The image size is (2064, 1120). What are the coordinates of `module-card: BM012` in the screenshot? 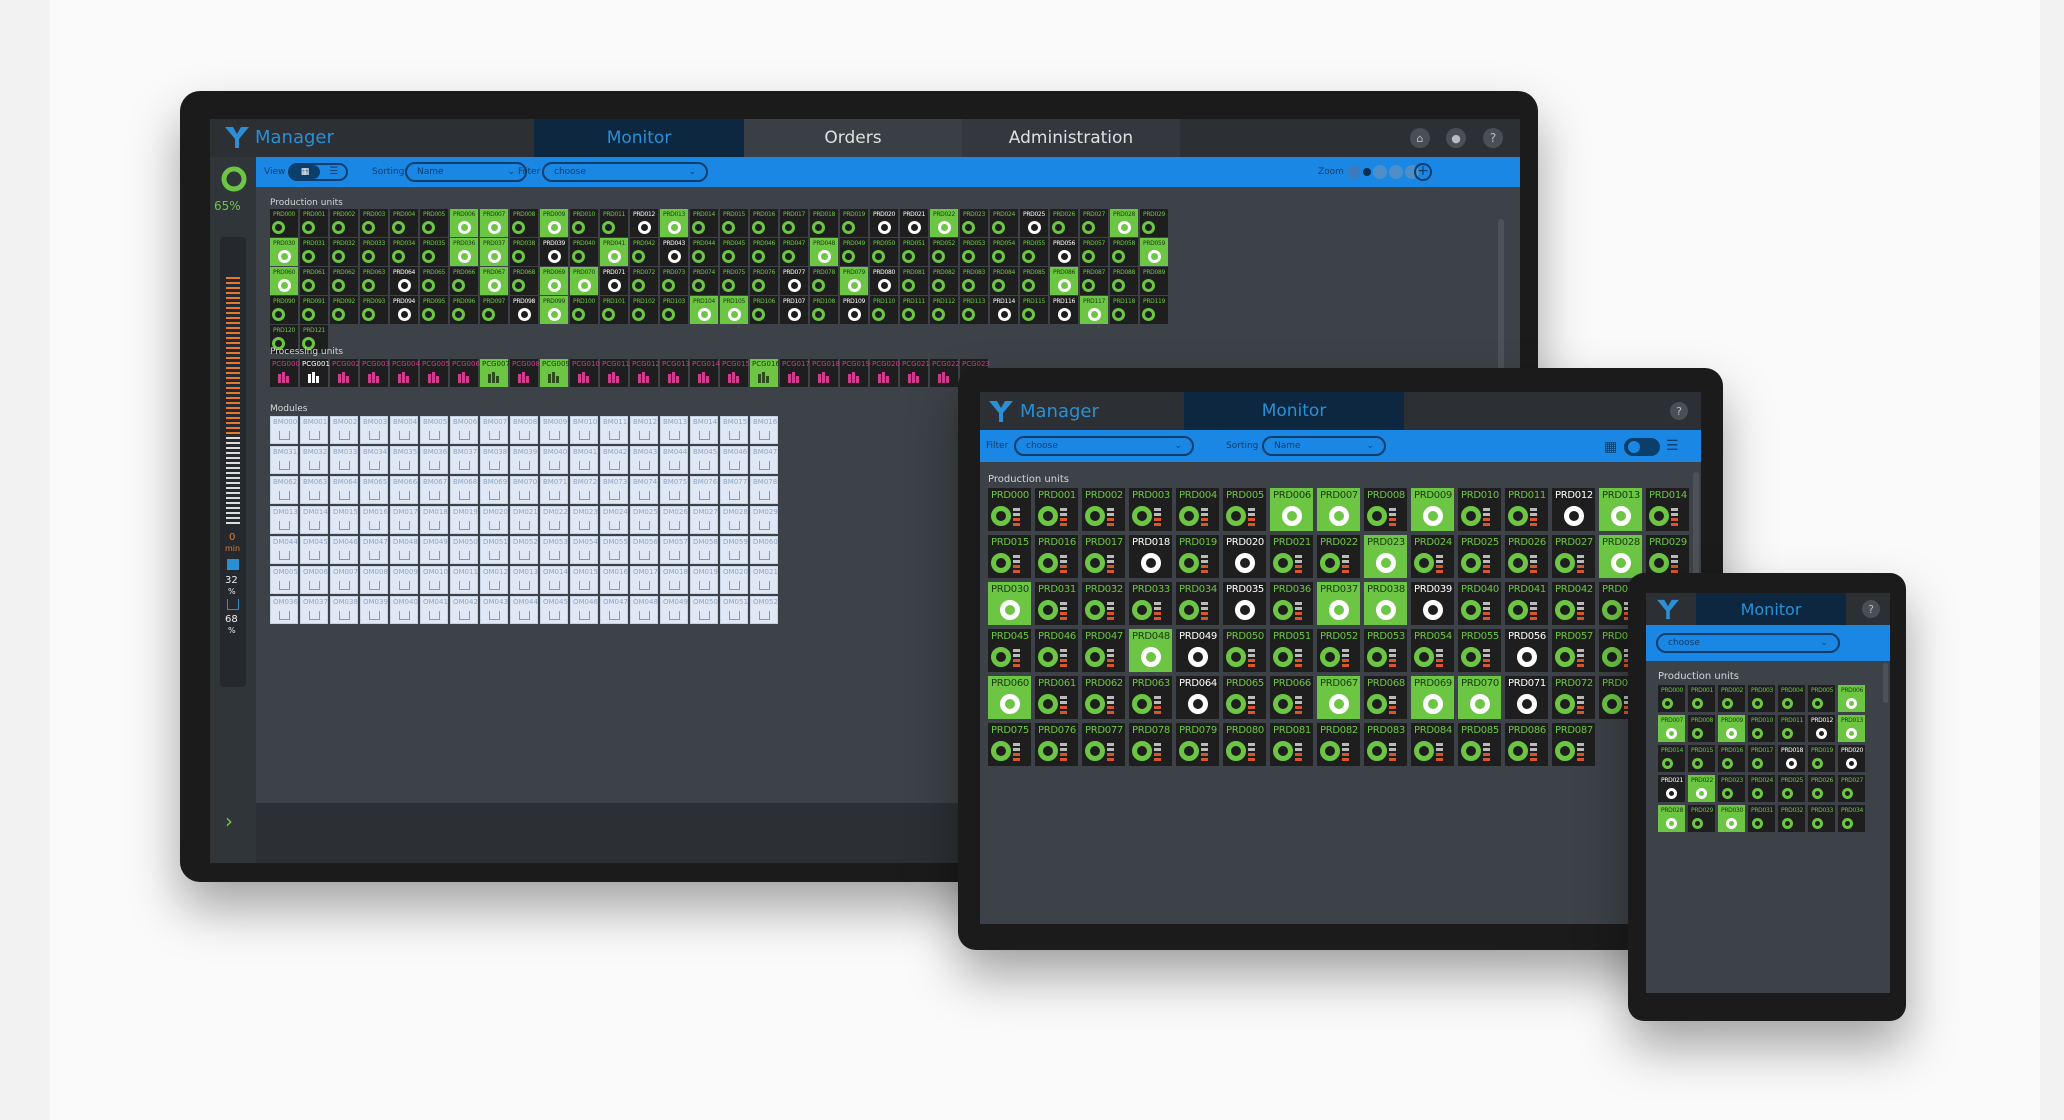 It's located at (644, 430).